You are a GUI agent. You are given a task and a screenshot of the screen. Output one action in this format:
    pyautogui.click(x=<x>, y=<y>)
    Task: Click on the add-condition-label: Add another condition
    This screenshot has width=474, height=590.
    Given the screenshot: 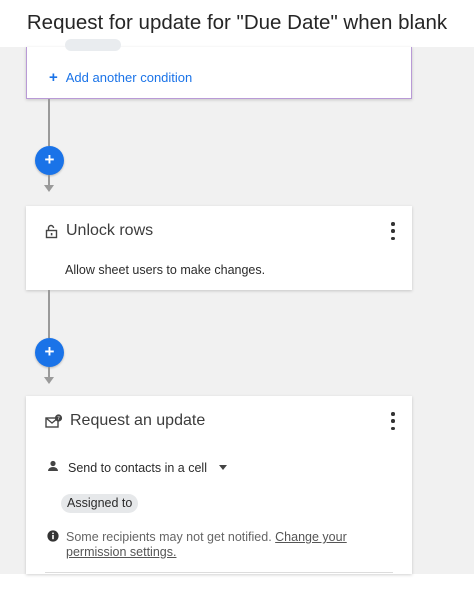 What is the action you would take?
    pyautogui.click(x=129, y=77)
    